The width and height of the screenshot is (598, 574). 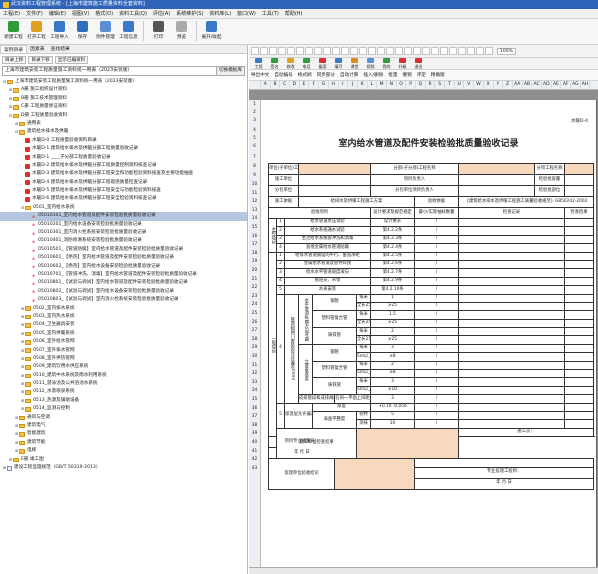 I want to click on tree-node: 水暖D-2 建筑给水排水及供暖分部工程质量控制资料核查记录, so click(x=123, y=166).